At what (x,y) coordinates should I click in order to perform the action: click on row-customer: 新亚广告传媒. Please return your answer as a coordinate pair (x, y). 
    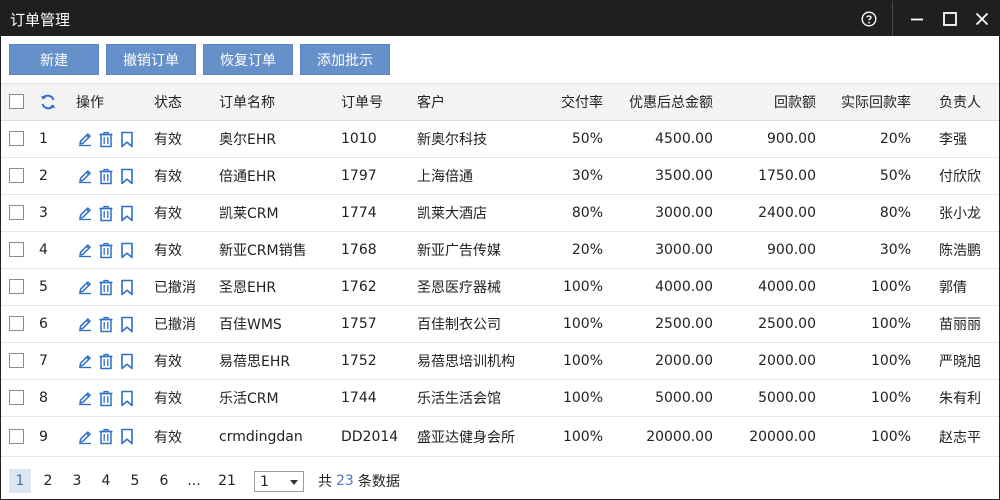
    Looking at the image, I should click on (459, 251).